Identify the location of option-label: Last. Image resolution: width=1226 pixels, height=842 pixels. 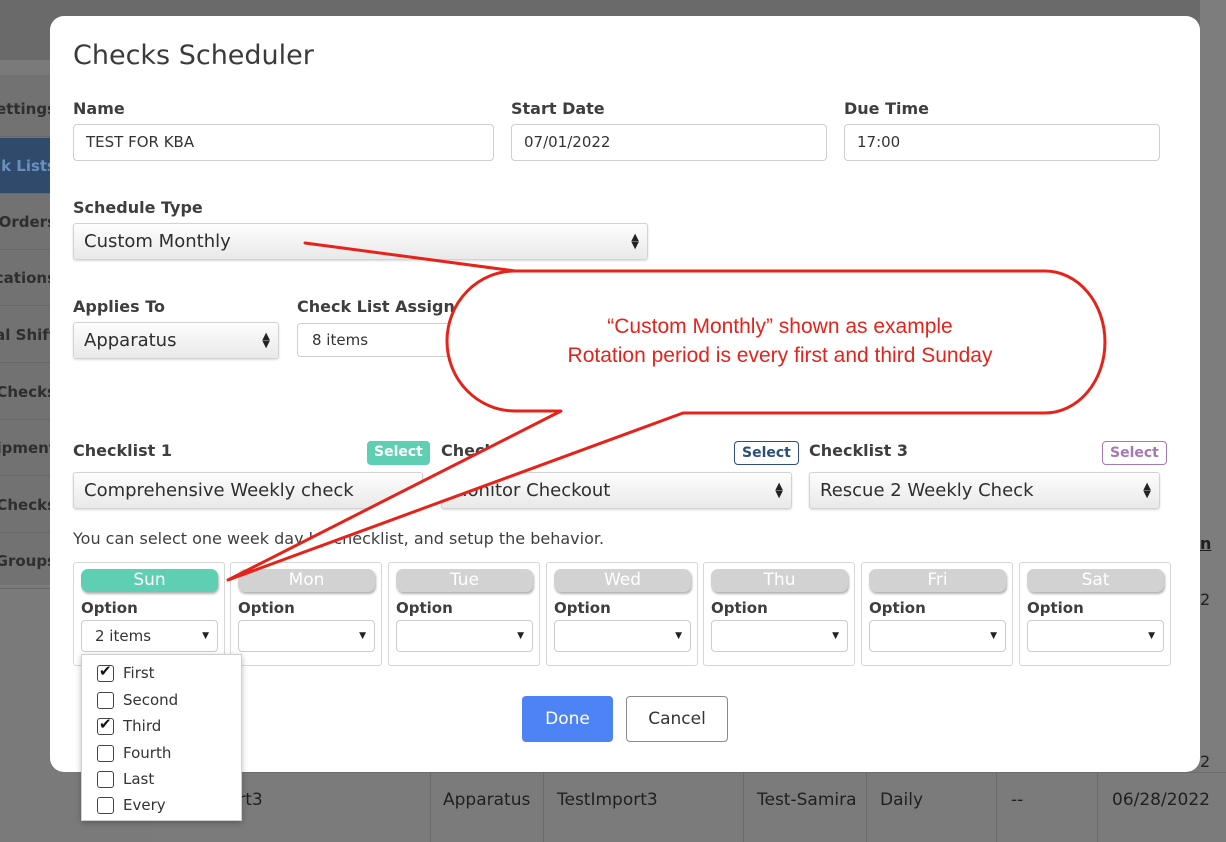
(139, 779).